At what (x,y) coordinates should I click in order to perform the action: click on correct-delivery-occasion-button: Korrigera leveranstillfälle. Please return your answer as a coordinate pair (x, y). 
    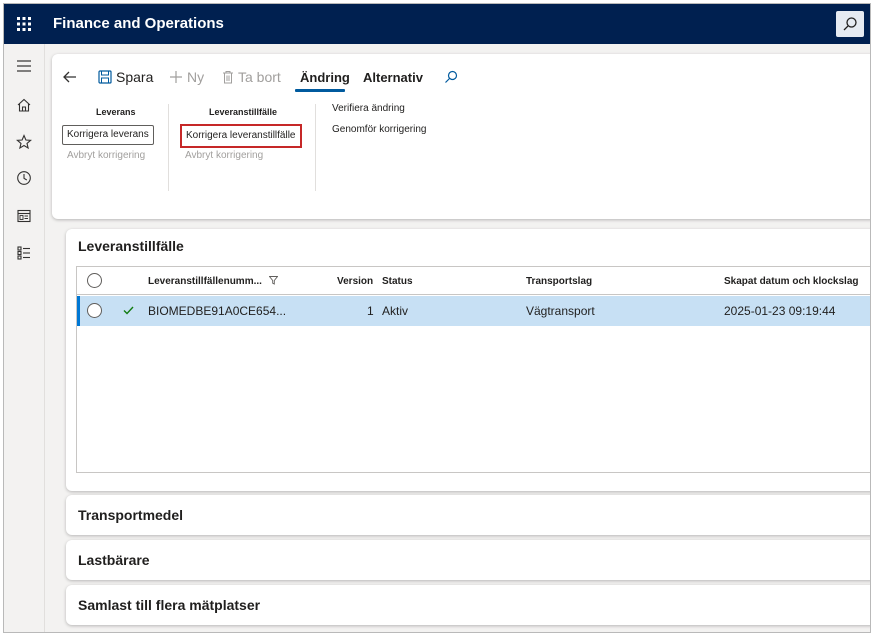
    Looking at the image, I should click on (241, 136).